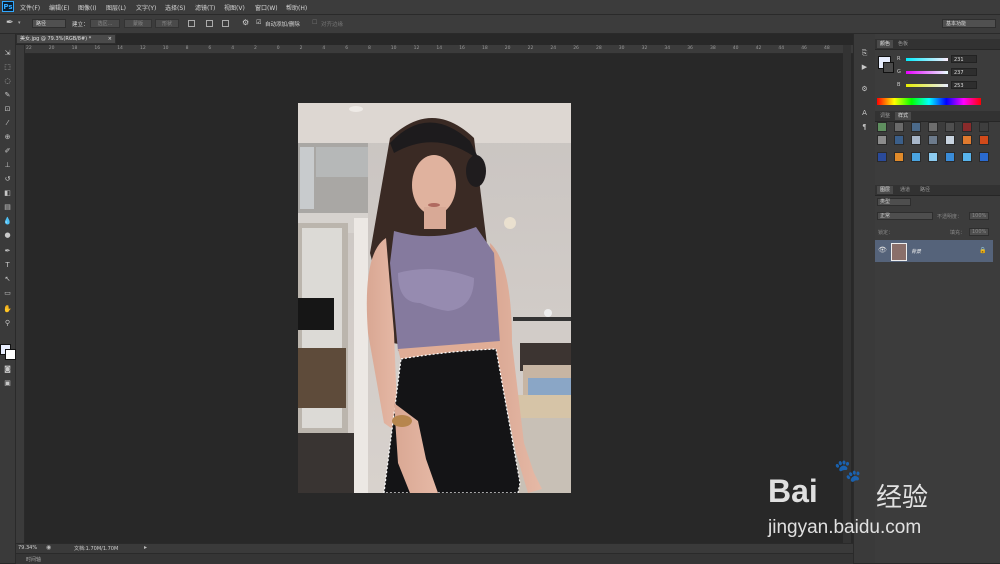 This screenshot has height=564, width=1000. What do you see at coordinates (7, 265) in the screenshot?
I see `type-tool-icon: T` at bounding box center [7, 265].